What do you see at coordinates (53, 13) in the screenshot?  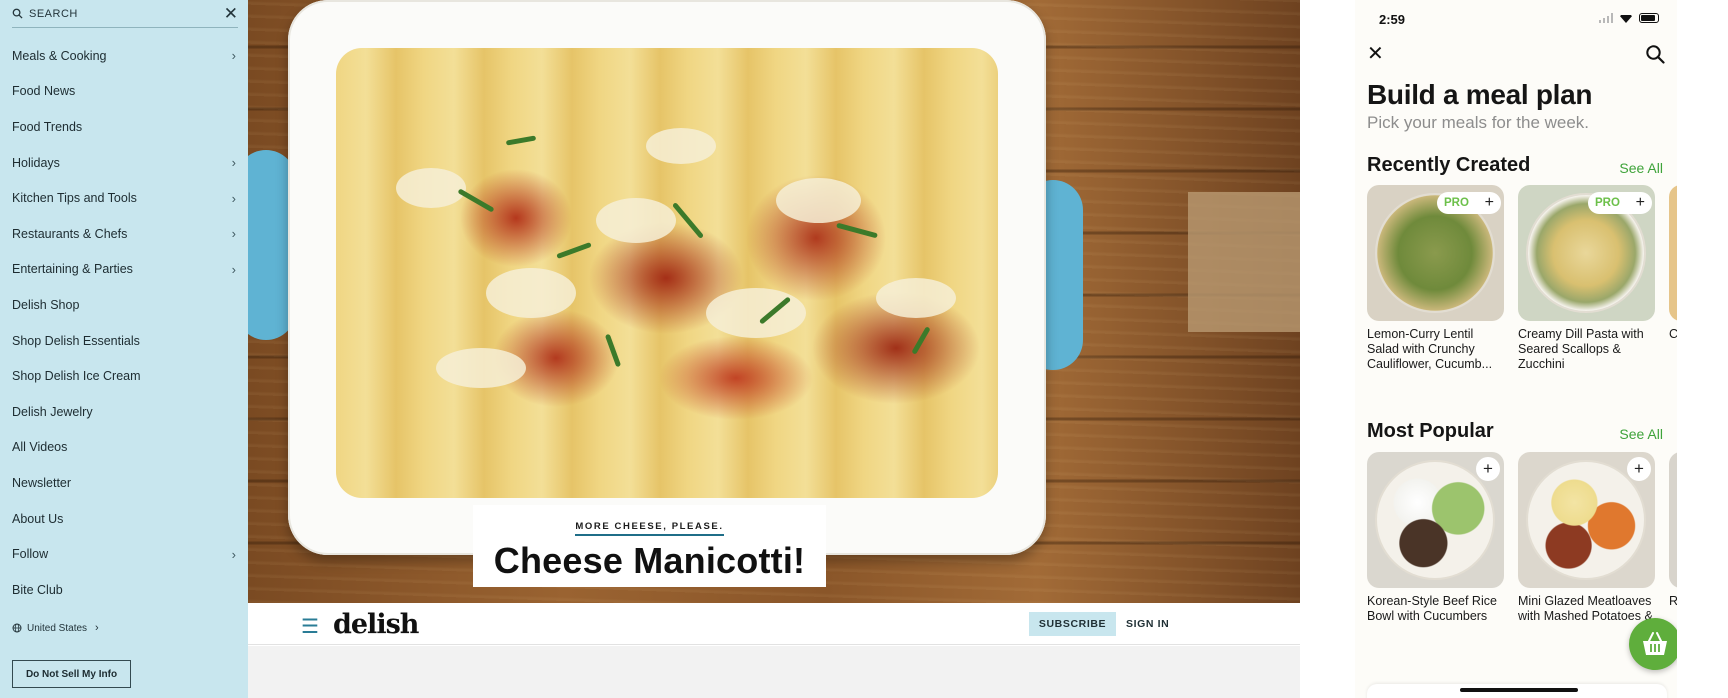 I see `search-label: SEARCH` at bounding box center [53, 13].